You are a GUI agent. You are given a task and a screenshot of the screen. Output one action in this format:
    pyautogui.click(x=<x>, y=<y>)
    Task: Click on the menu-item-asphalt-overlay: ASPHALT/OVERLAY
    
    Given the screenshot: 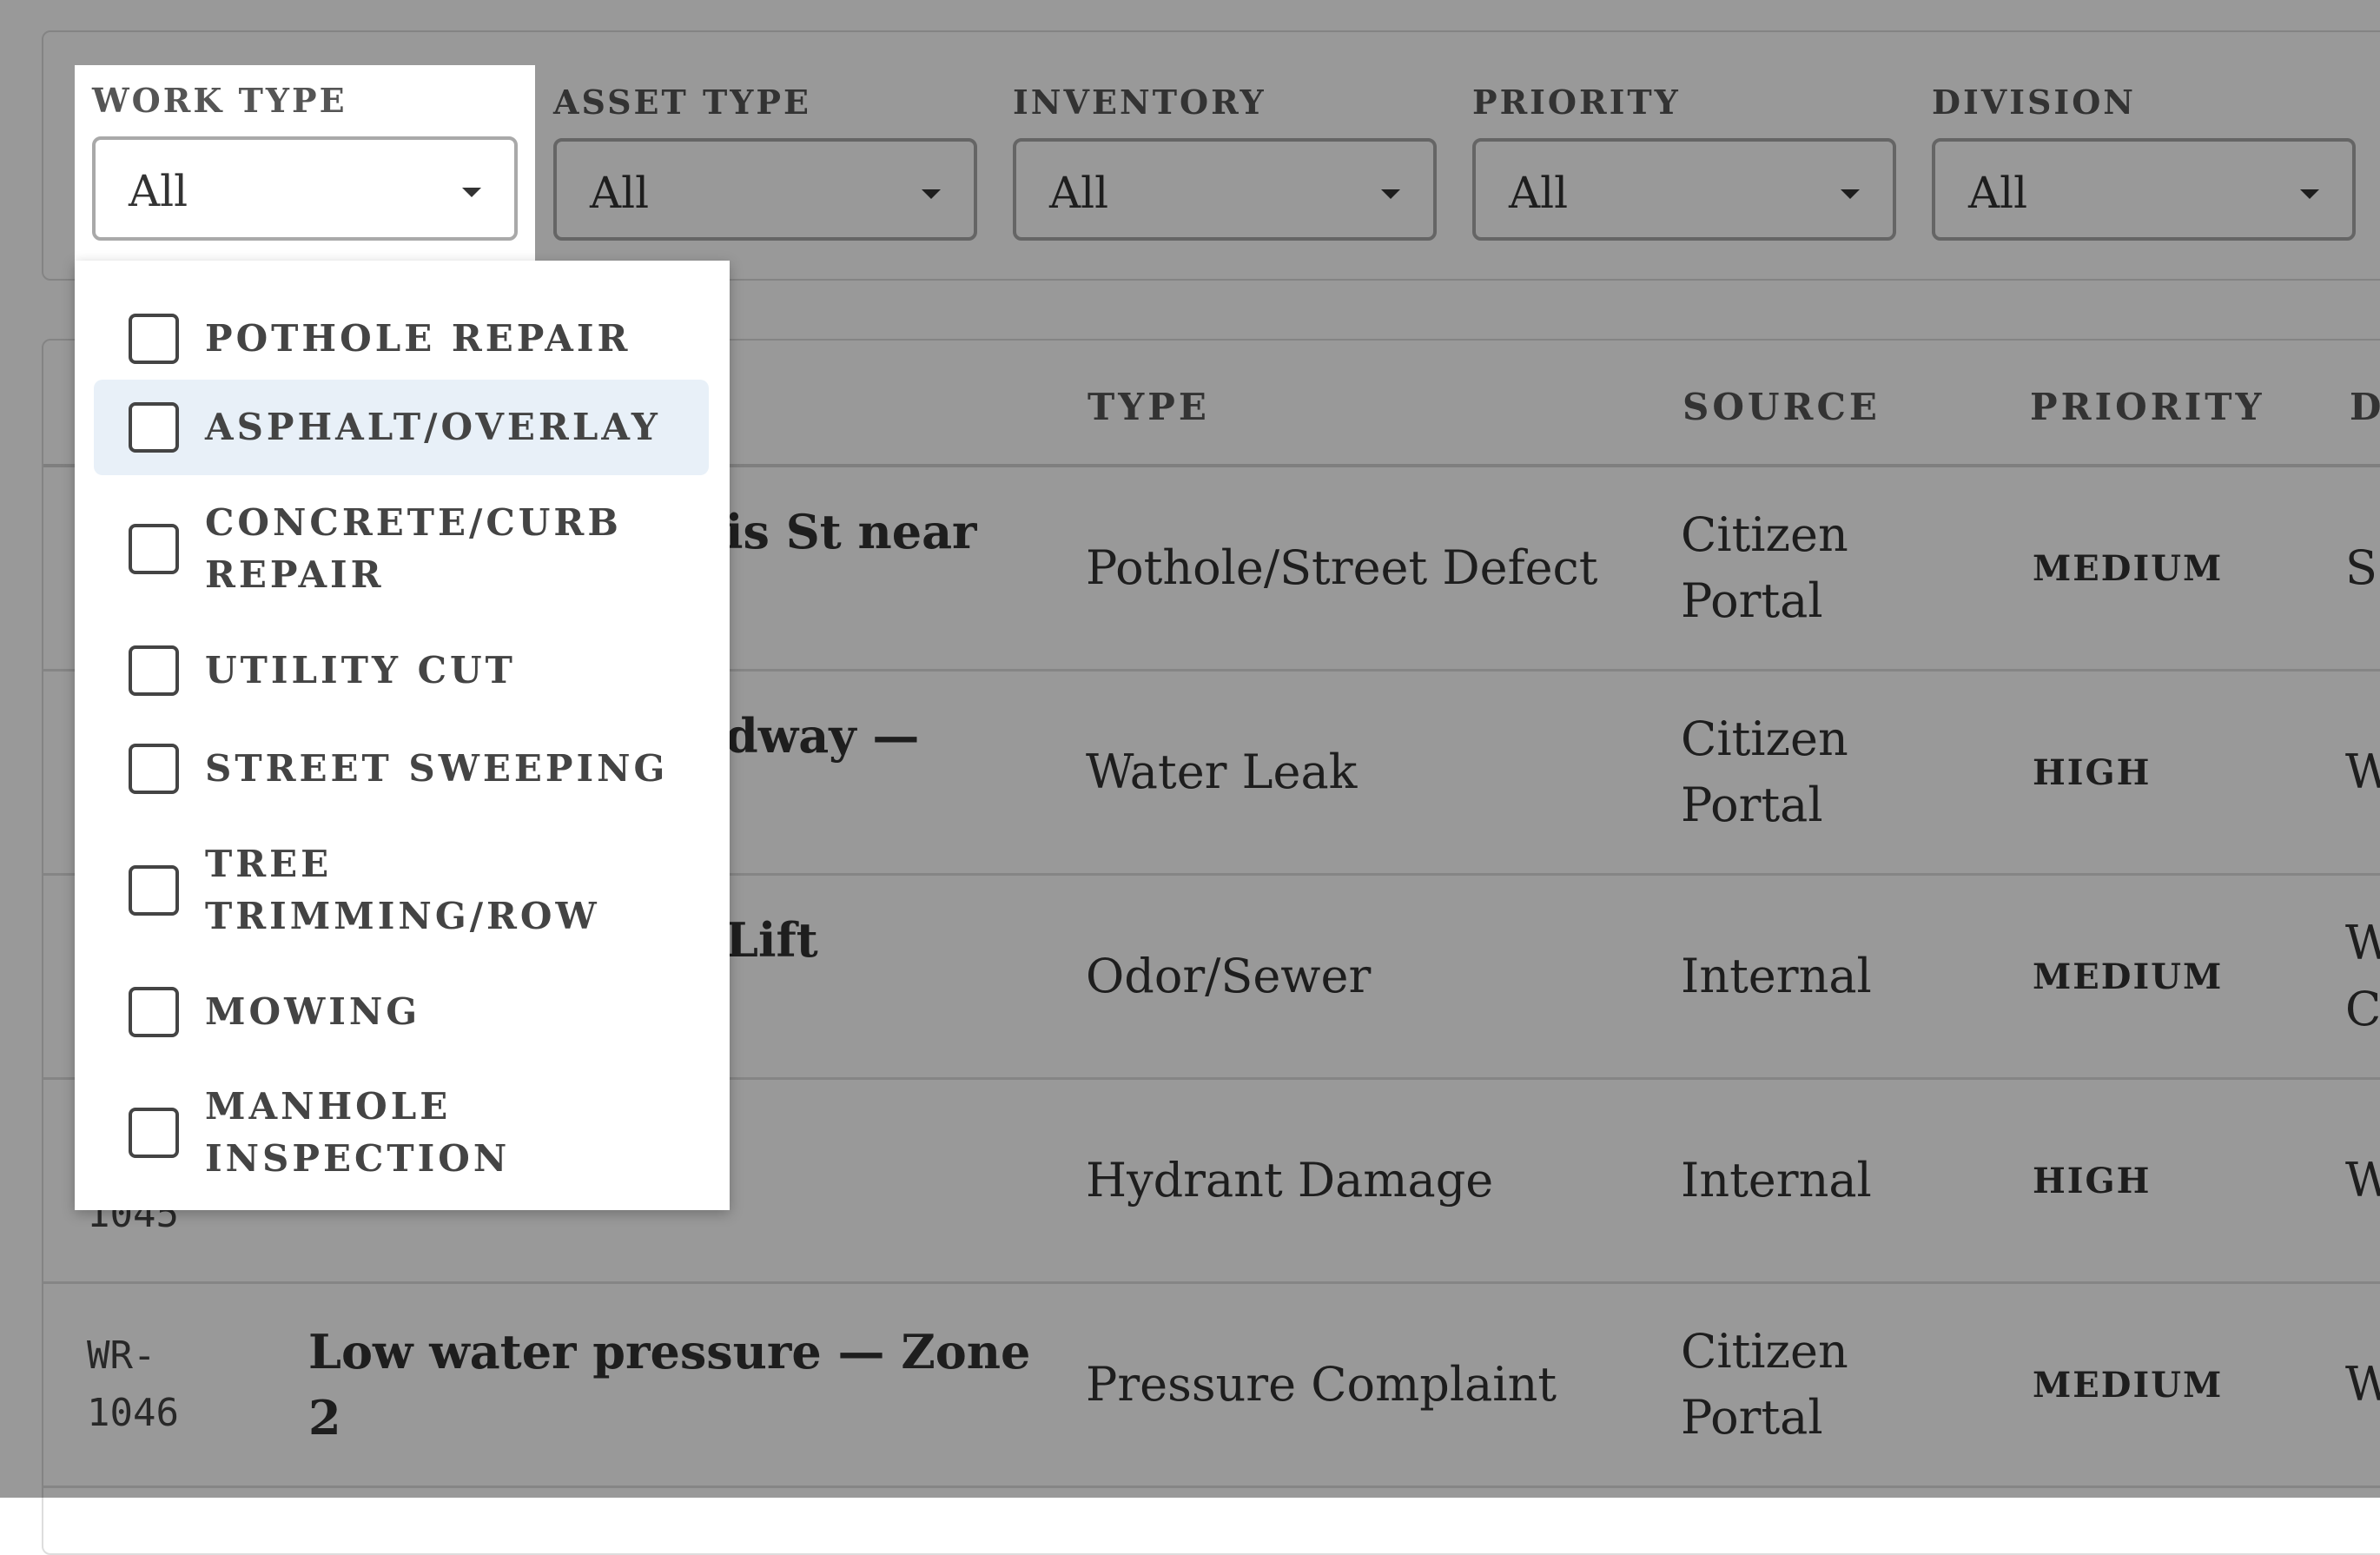 What is the action you would take?
    pyautogui.click(x=401, y=428)
    